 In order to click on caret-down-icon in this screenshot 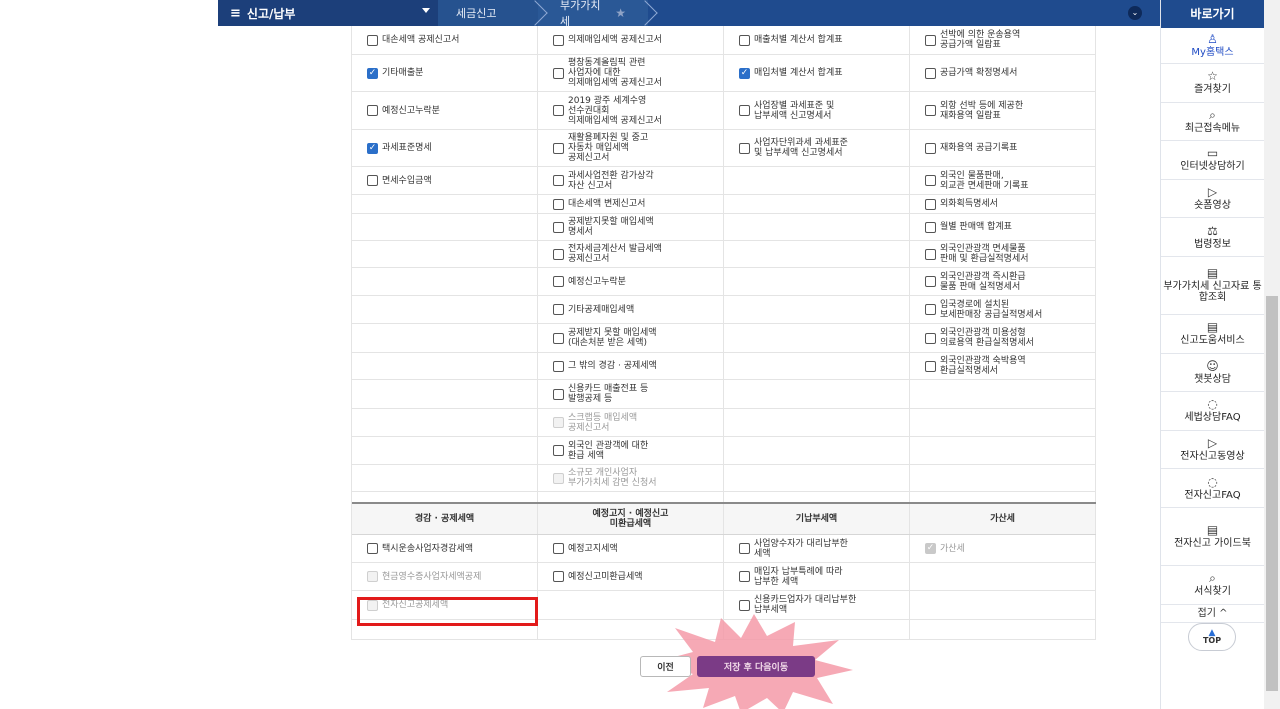, I will do `click(426, 10)`.